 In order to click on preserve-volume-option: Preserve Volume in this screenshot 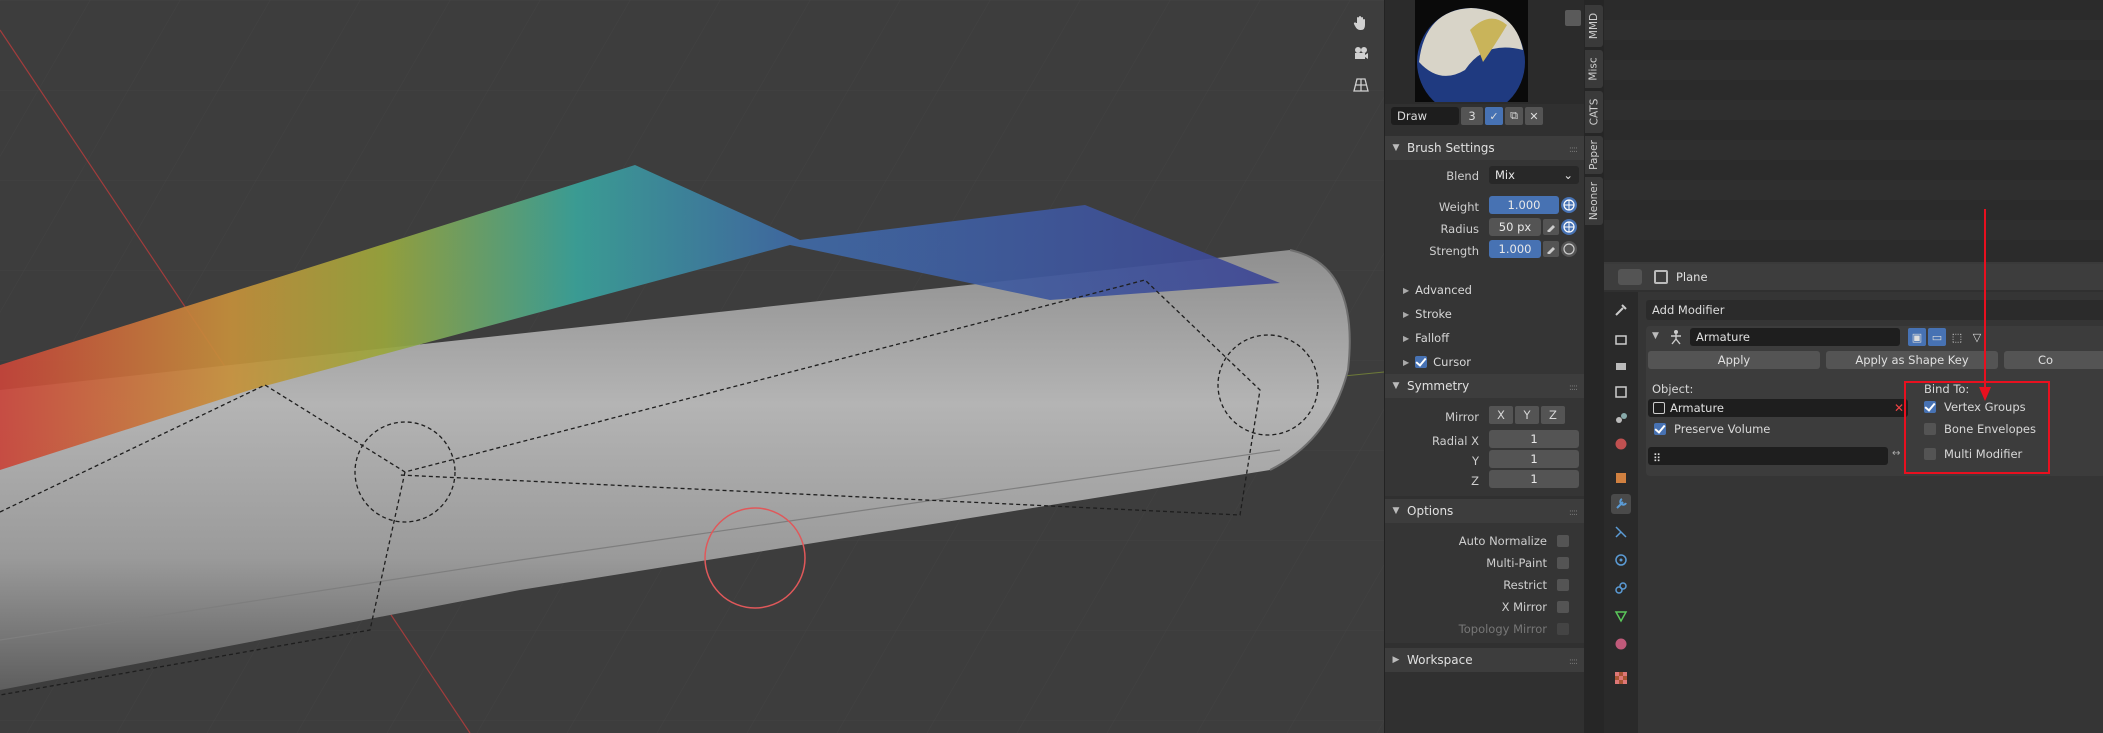, I will do `click(1712, 429)`.